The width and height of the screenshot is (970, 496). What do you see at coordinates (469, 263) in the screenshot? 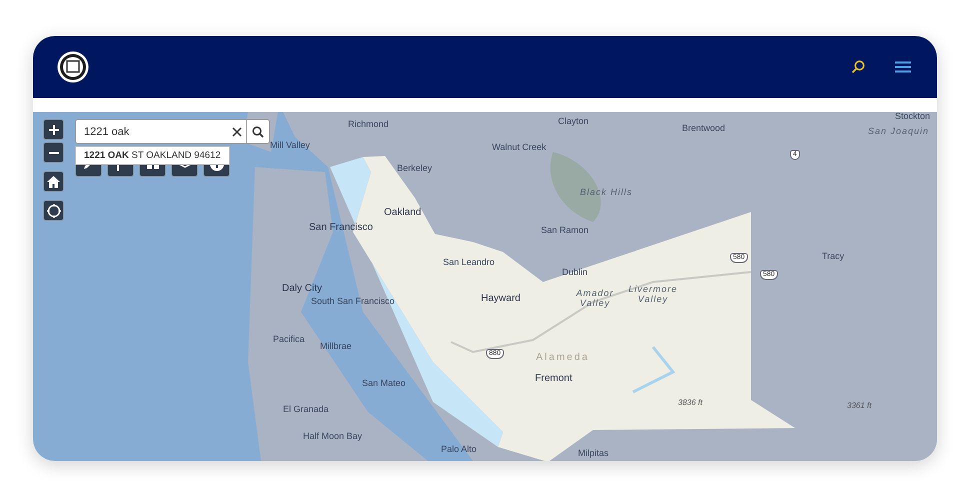
I see `place-label: San Leandro` at bounding box center [469, 263].